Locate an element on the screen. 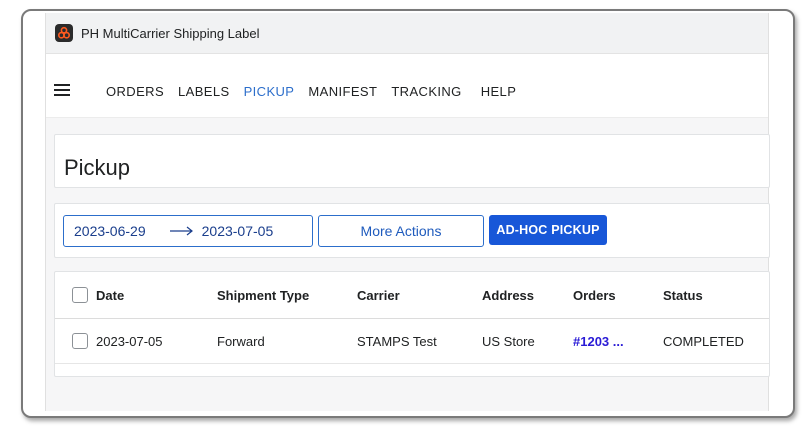 The width and height of the screenshot is (811, 426). column-header-shipment-type: Shipment Type is located at coordinates (287, 295).